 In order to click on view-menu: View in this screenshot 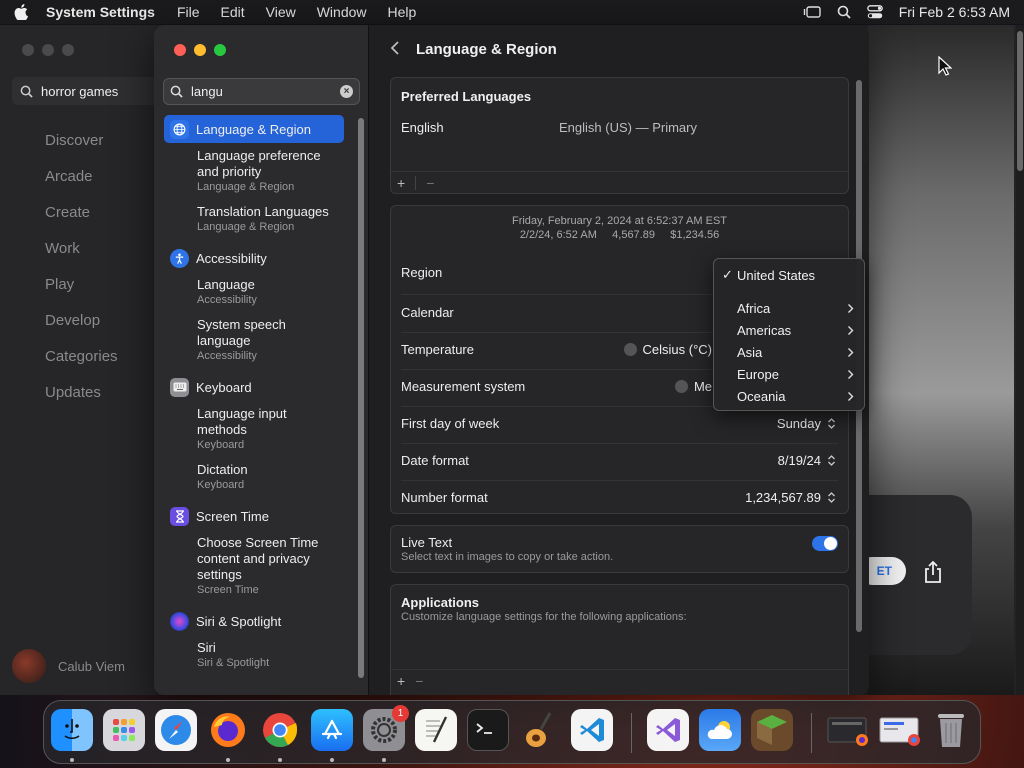, I will do `click(281, 12)`.